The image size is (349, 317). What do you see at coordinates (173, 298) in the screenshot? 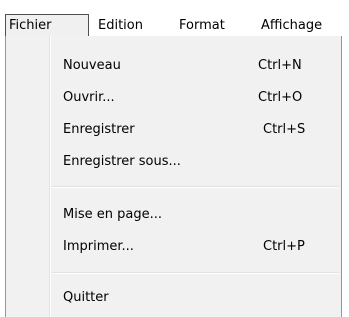
I see `menu-item-quitter: Quitter` at bounding box center [173, 298].